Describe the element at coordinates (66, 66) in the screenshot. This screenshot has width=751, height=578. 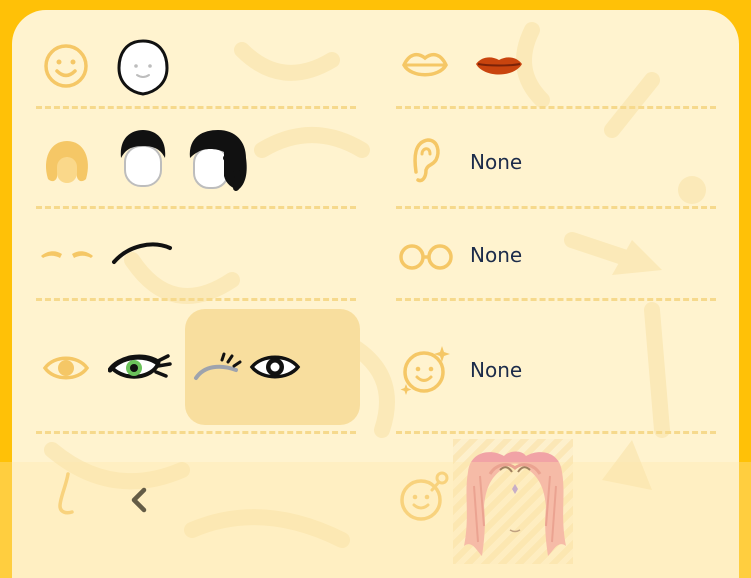
I see `face-icon` at that location.